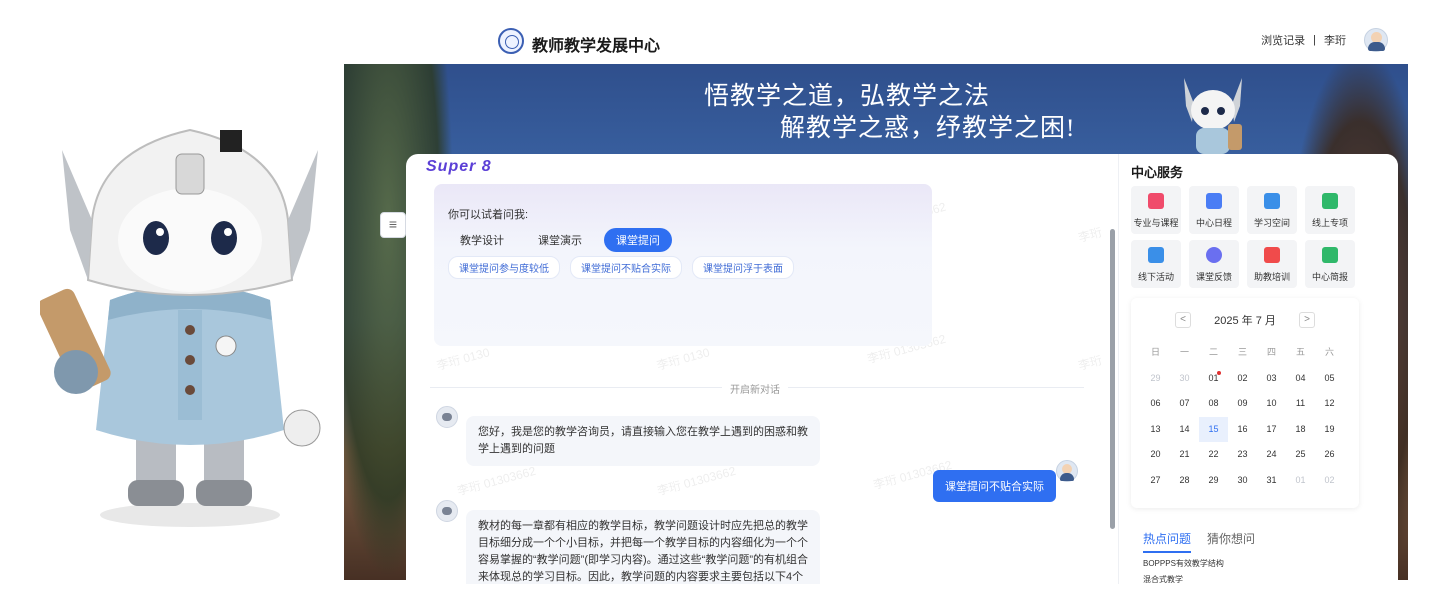 The width and height of the screenshot is (1434, 602). What do you see at coordinates (1214, 264) in the screenshot?
I see `service-feedback: 课堂反馈` at bounding box center [1214, 264].